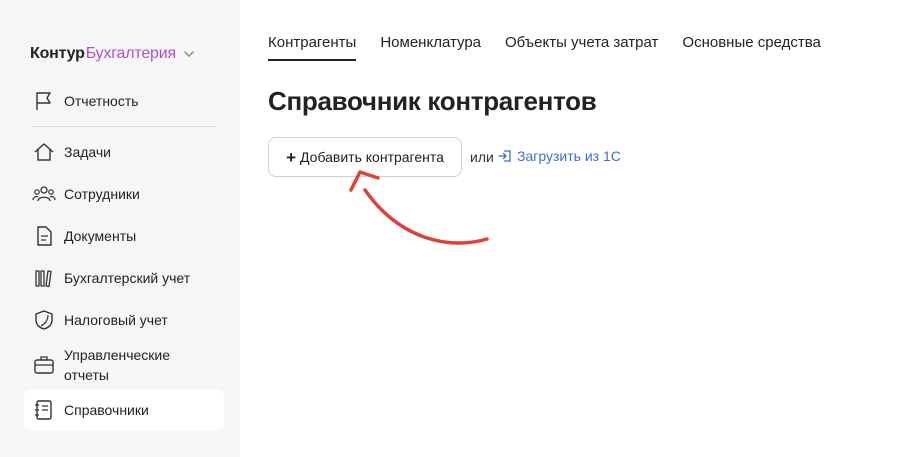  What do you see at coordinates (44, 101) in the screenshot?
I see `flag-icon` at bounding box center [44, 101].